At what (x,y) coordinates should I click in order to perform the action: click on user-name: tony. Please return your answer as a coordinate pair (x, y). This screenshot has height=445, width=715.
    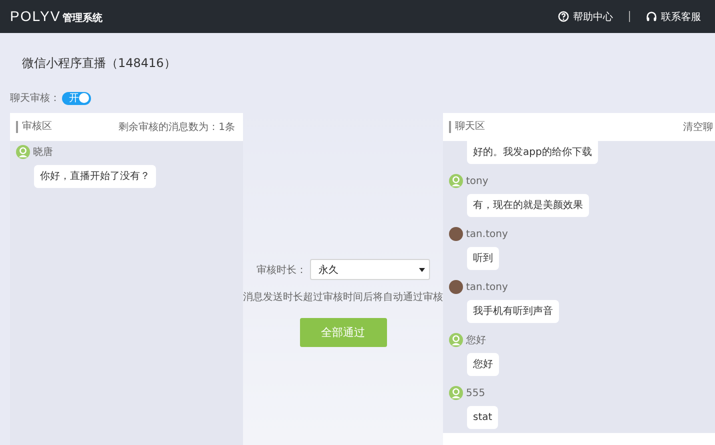
    Looking at the image, I should click on (477, 181).